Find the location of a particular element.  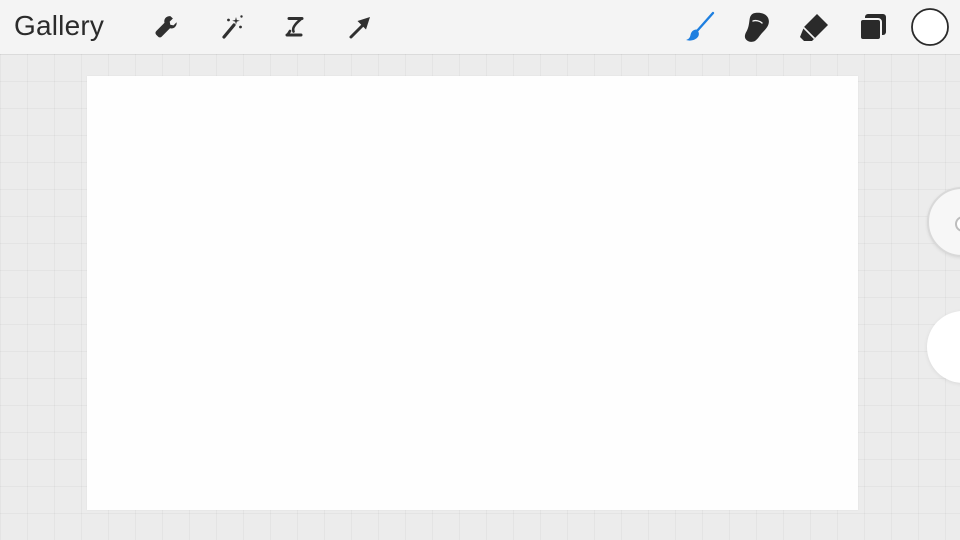

wrench-icon is located at coordinates (166, 27).